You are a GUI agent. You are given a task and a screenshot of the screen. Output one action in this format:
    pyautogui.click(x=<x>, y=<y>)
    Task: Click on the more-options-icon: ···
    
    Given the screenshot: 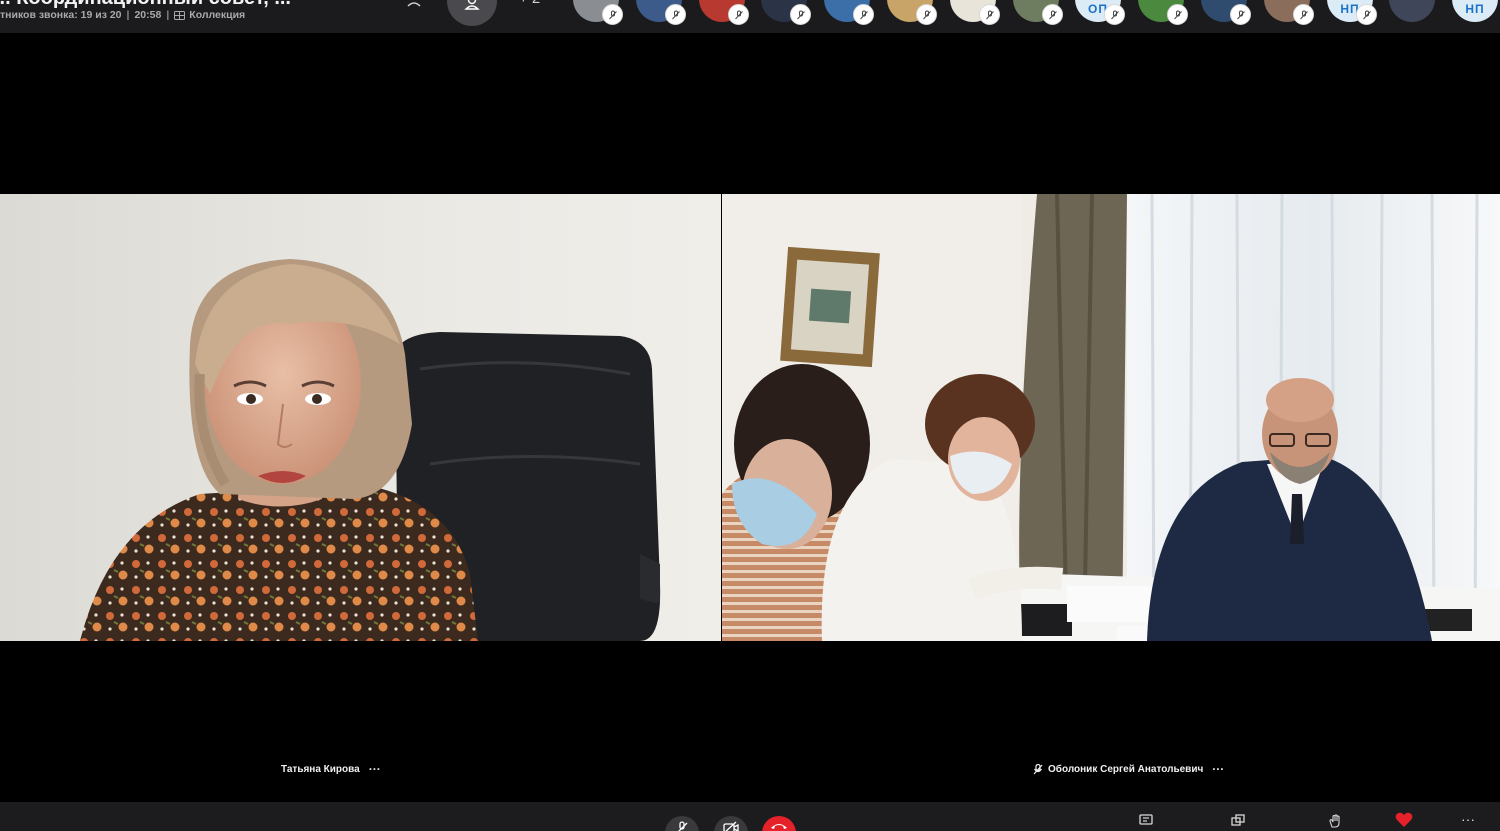 What is the action you would take?
    pyautogui.click(x=1468, y=819)
    